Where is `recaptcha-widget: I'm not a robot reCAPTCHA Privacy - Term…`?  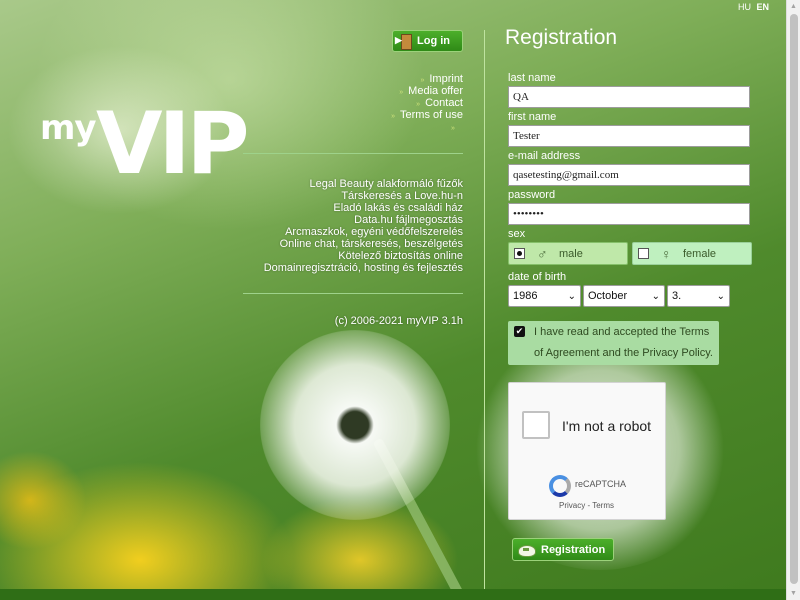
recaptcha-widget: I'm not a robot reCAPTCHA Privacy - Term… is located at coordinates (587, 451).